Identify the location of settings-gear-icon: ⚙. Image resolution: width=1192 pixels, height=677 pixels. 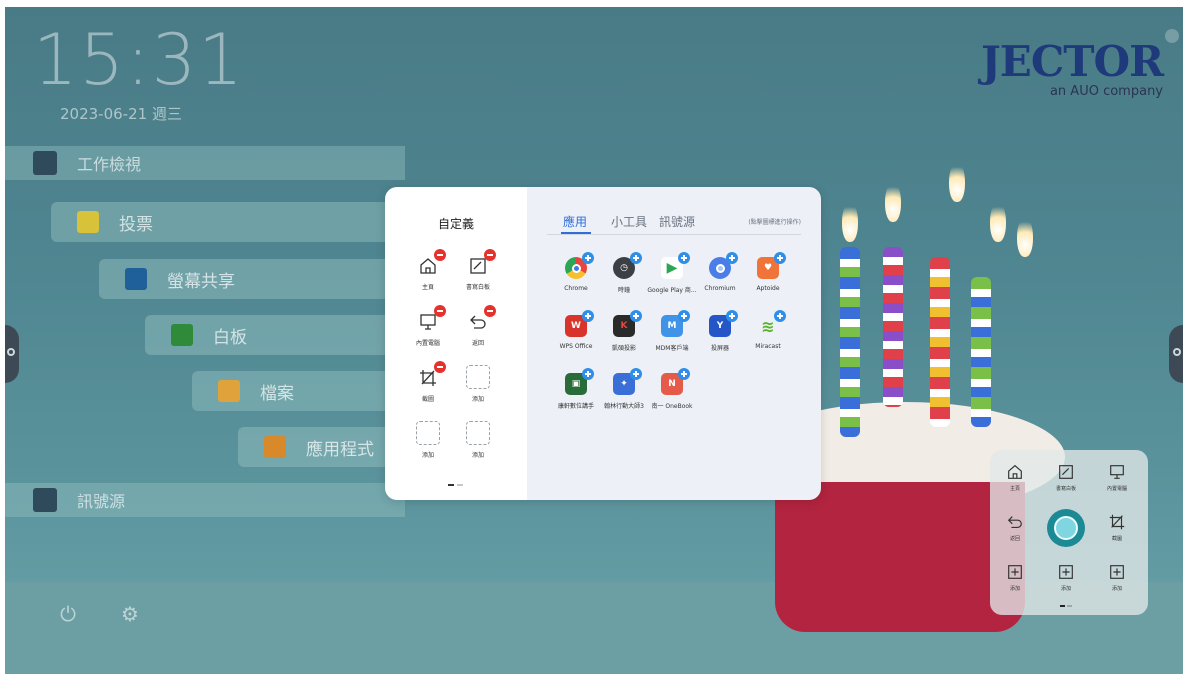
(130, 614).